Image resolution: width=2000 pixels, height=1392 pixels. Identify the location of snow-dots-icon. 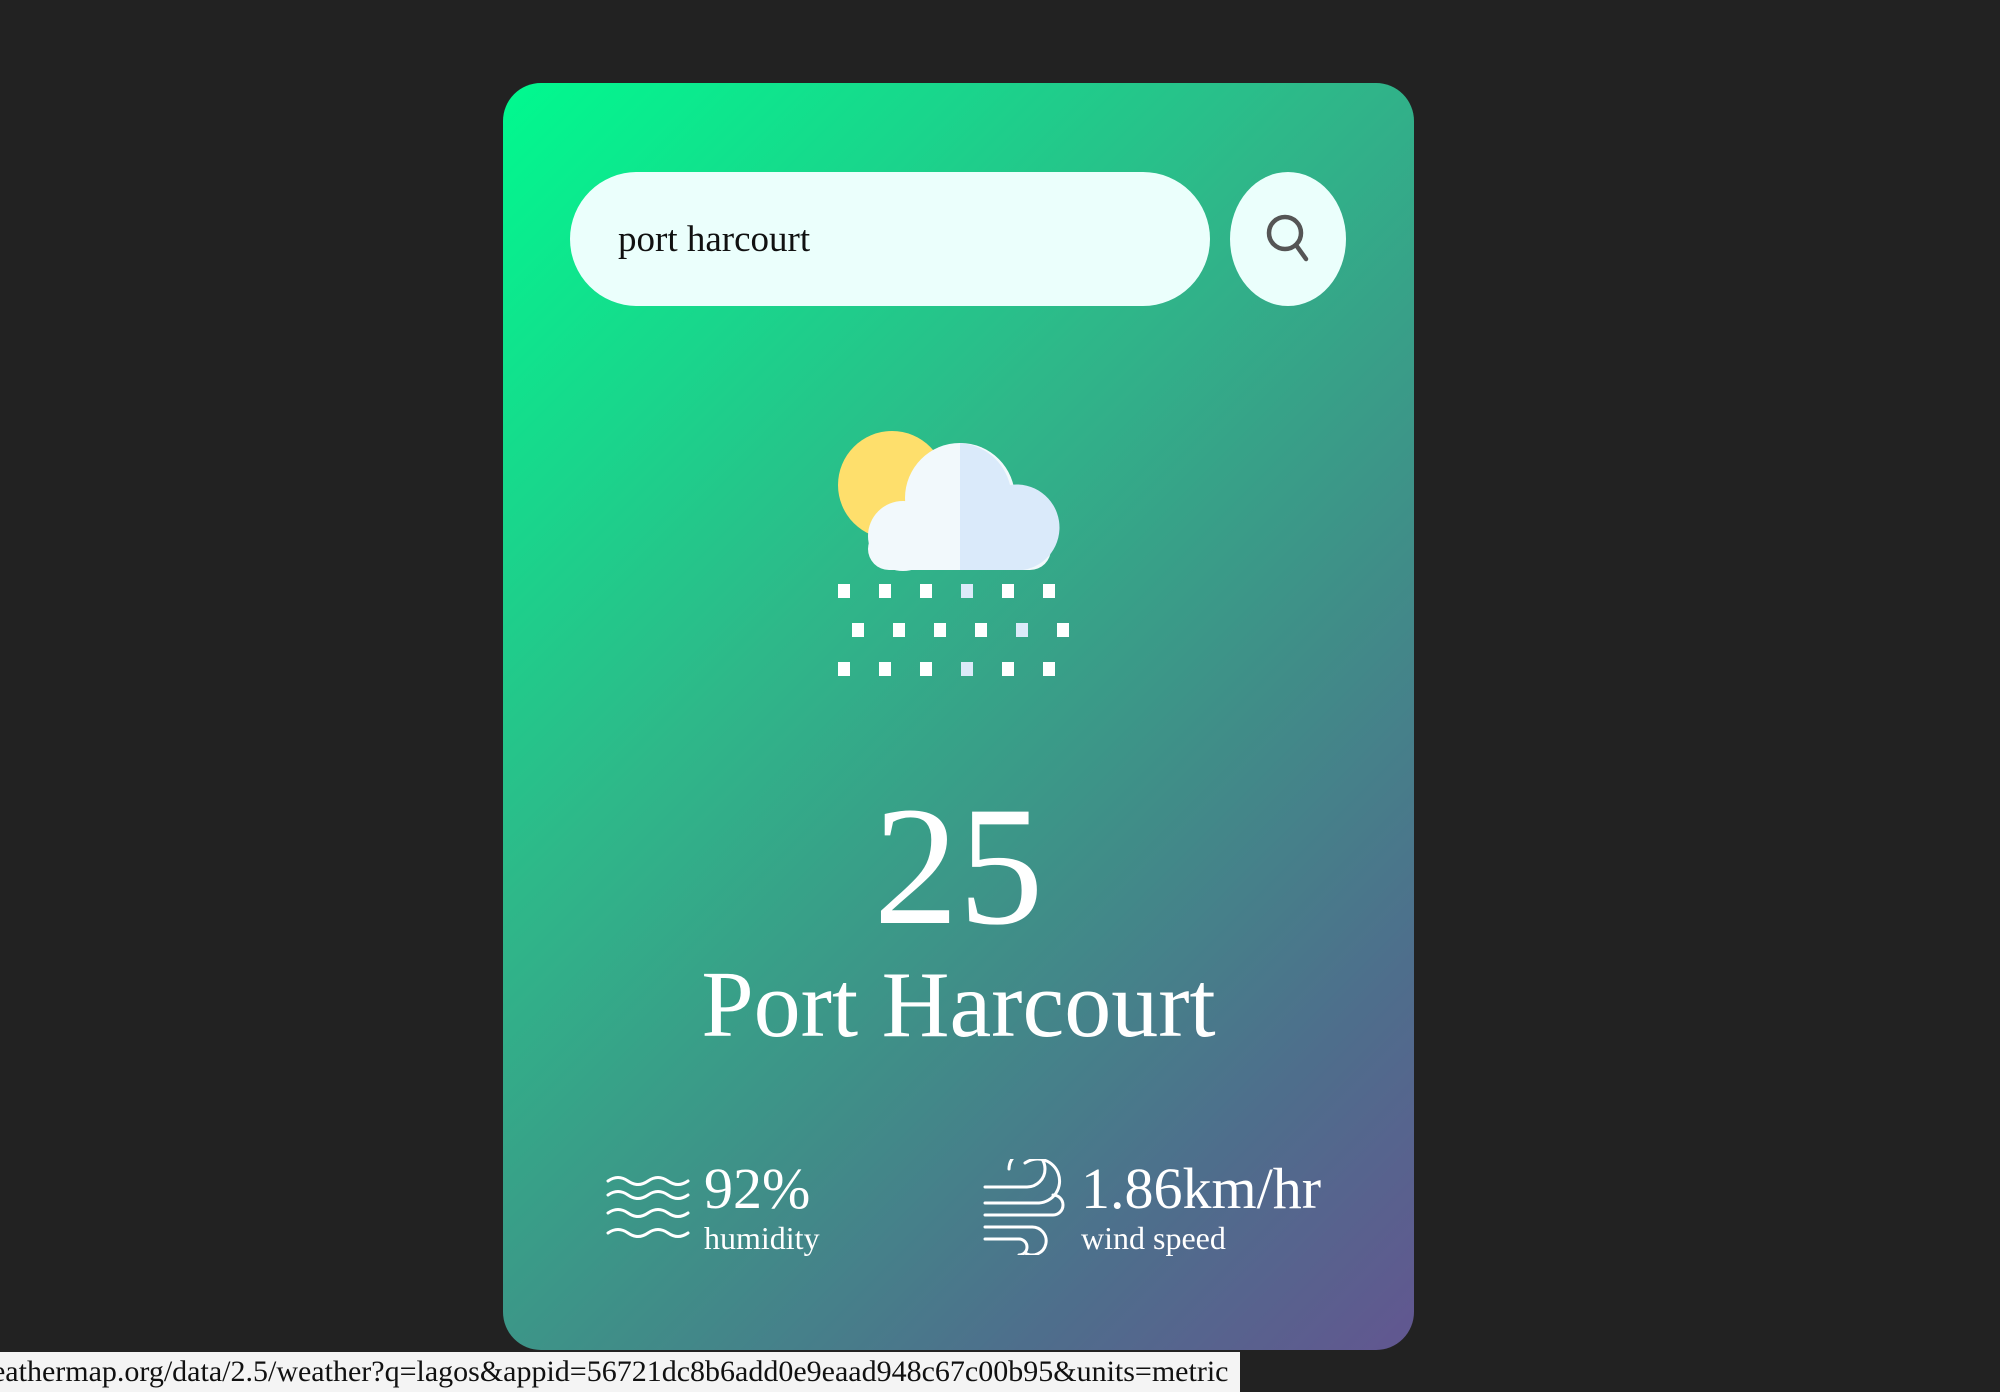
(953, 630).